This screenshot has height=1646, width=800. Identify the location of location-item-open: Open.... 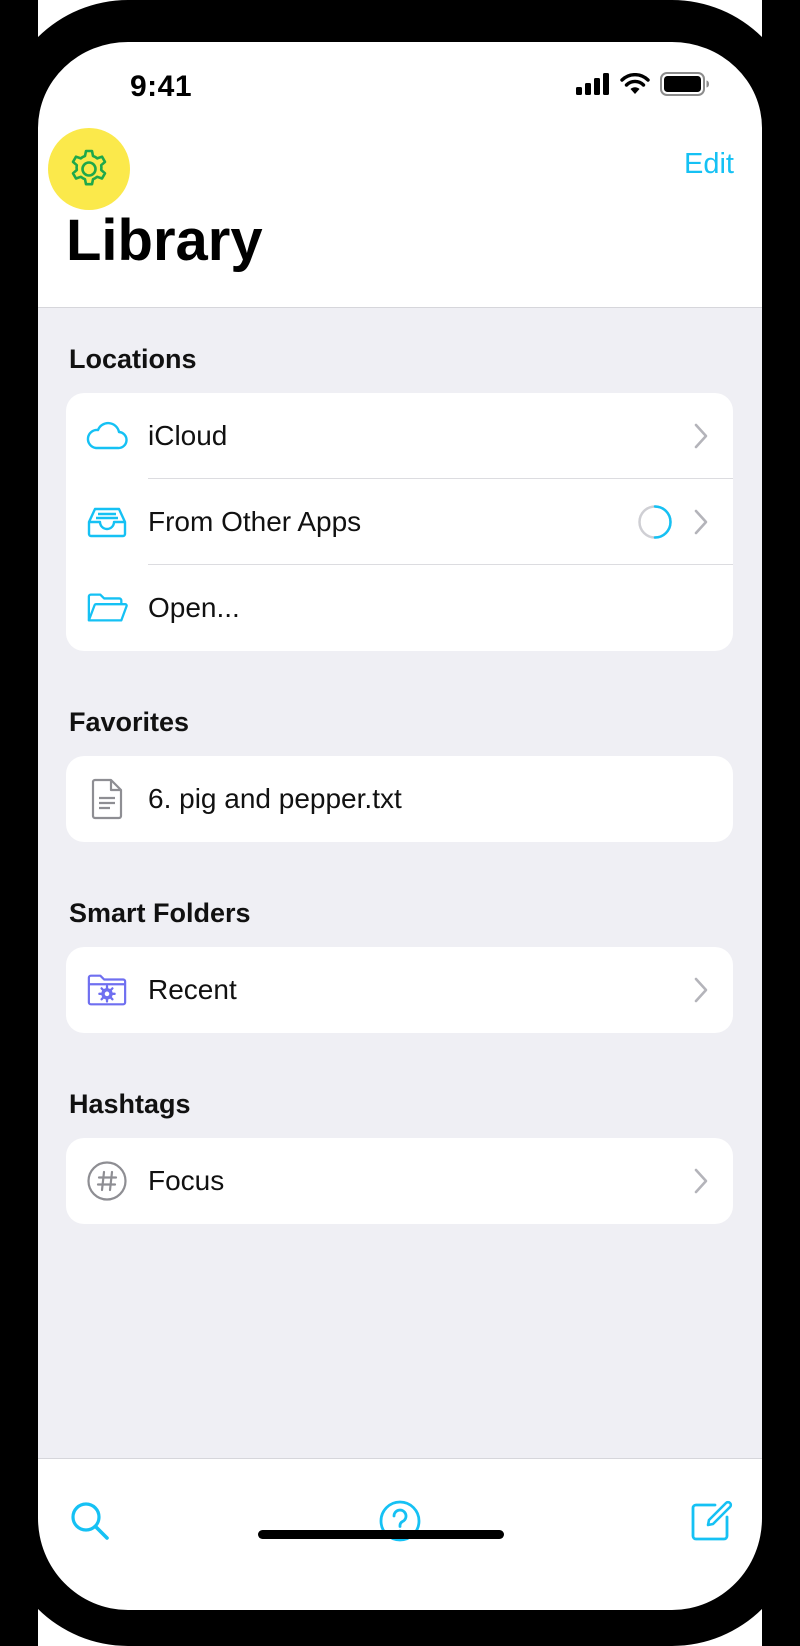
(399, 608).